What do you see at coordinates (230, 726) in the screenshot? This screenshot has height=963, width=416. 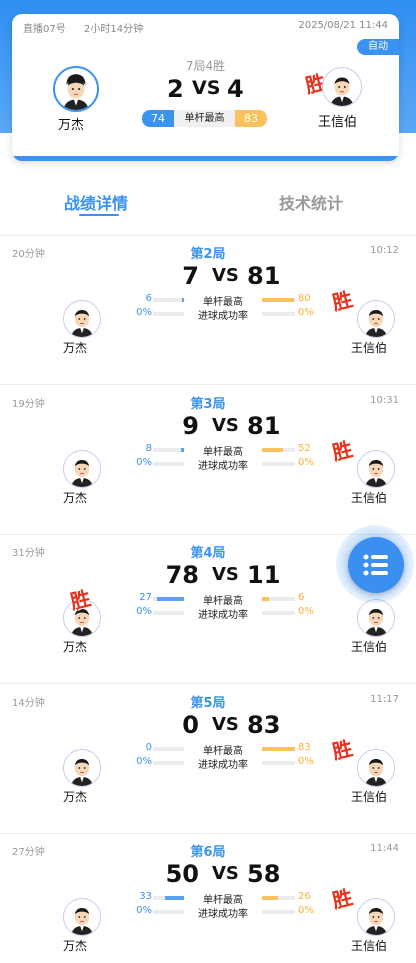 I see `frame-score: 0 VS 83` at bounding box center [230, 726].